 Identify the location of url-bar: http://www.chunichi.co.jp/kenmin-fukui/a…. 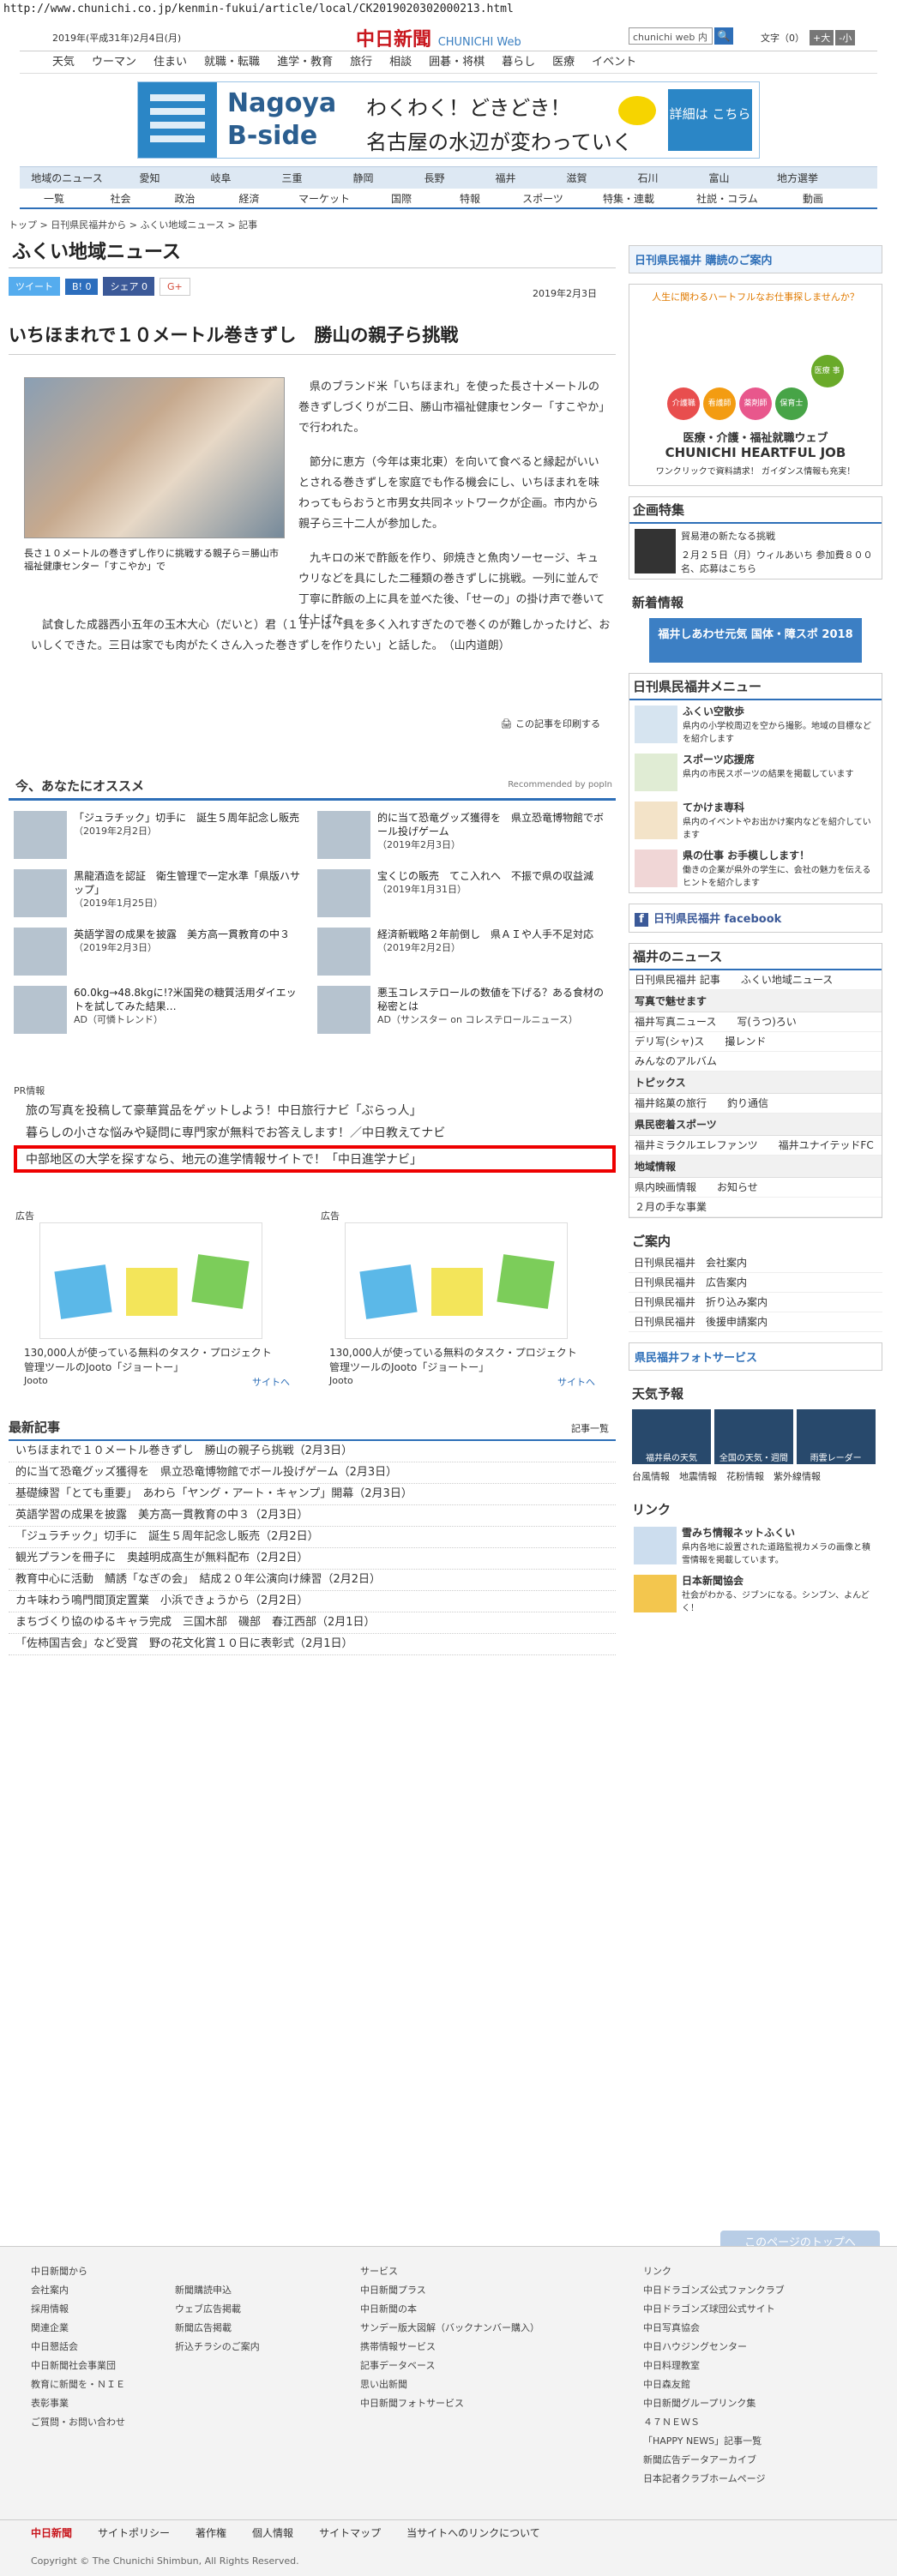
(448, 9).